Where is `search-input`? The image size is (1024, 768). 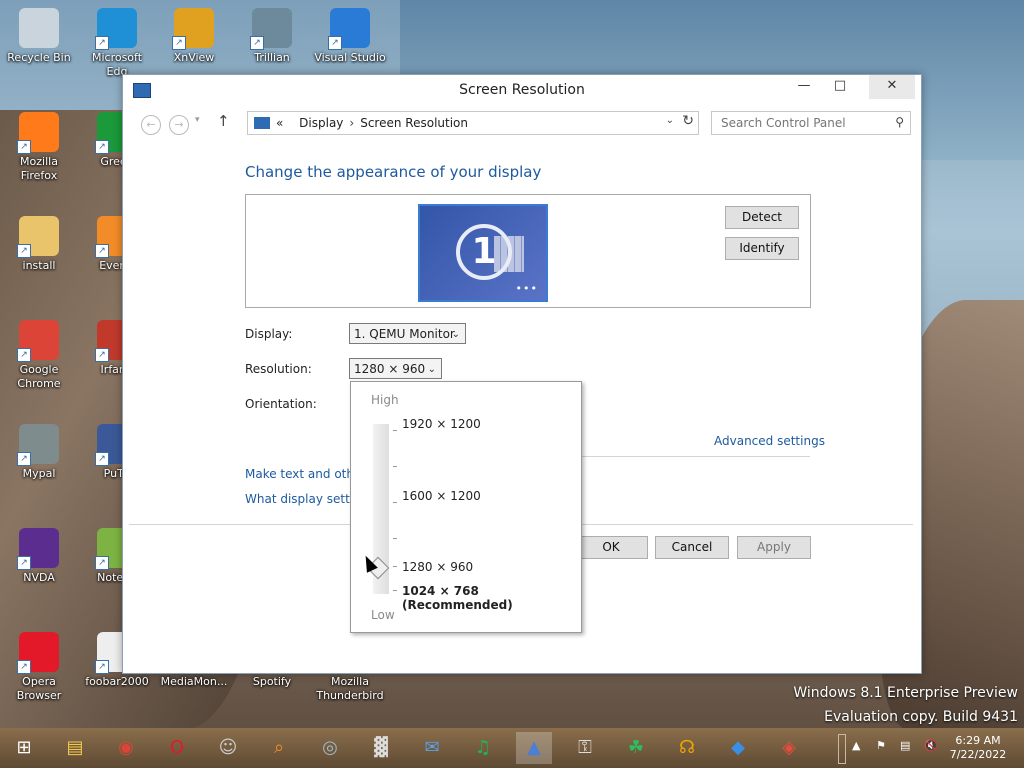
search-input is located at coordinates (801, 123).